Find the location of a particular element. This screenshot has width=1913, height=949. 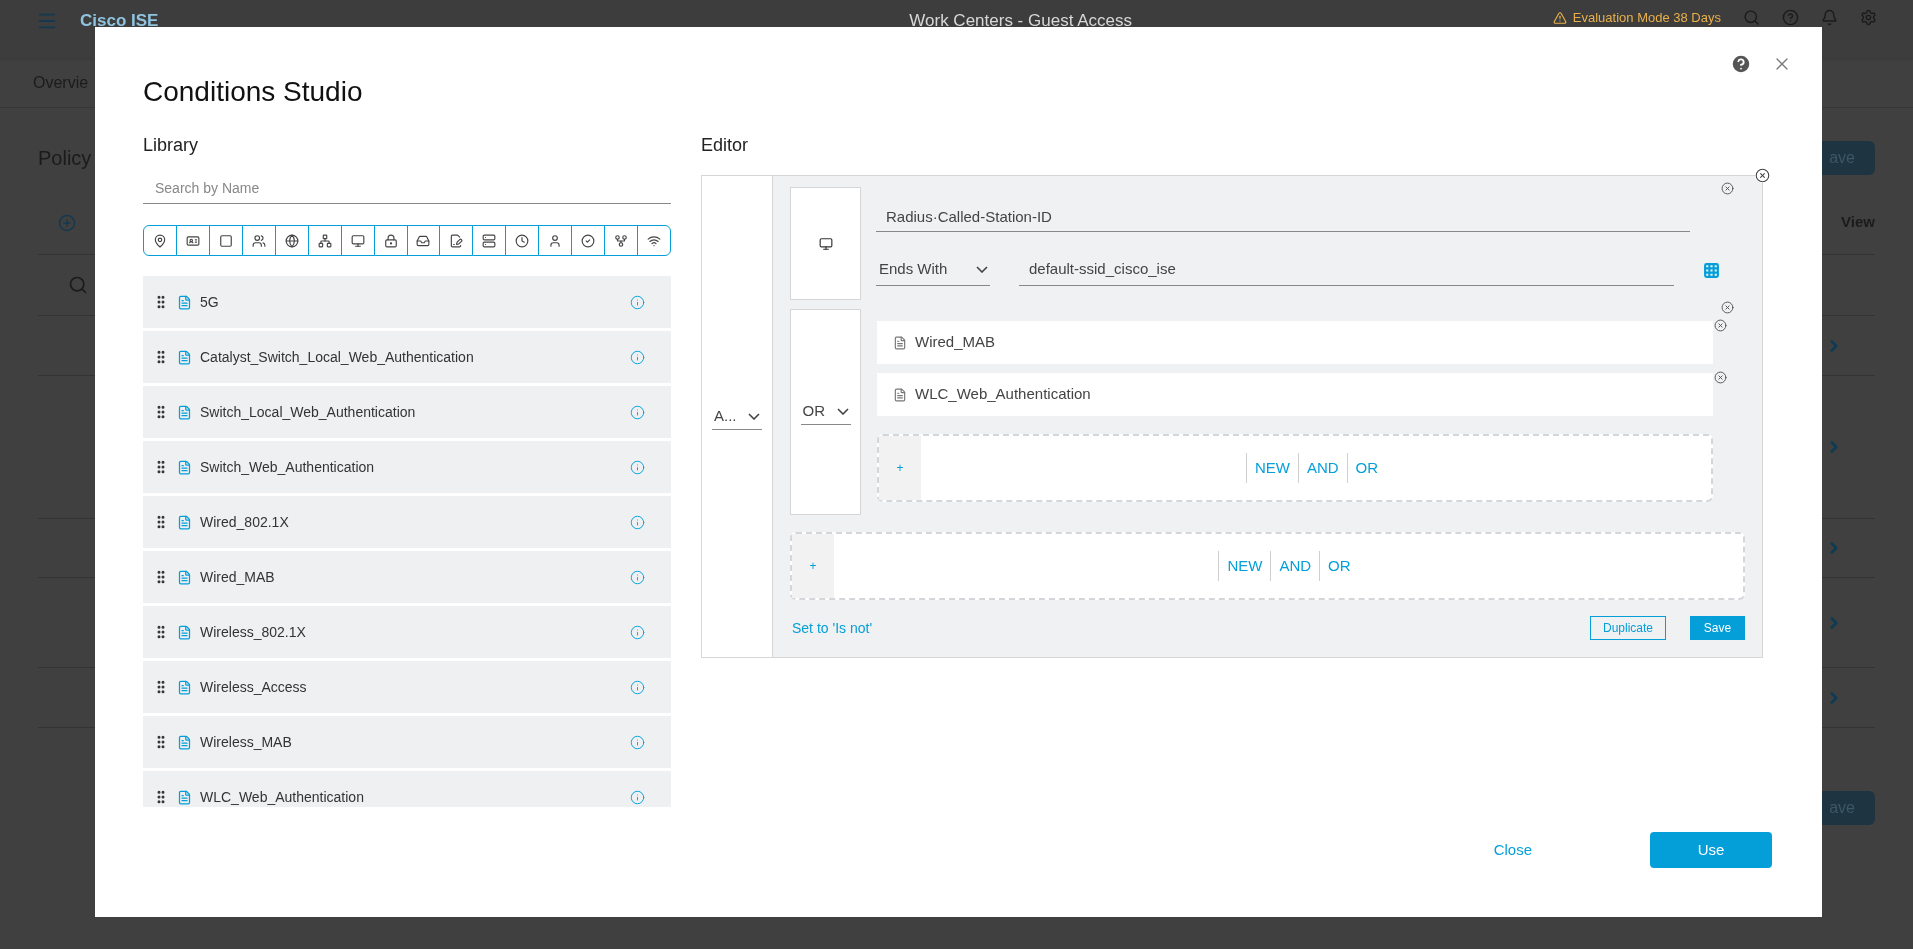

user-icon is located at coordinates (555, 240).